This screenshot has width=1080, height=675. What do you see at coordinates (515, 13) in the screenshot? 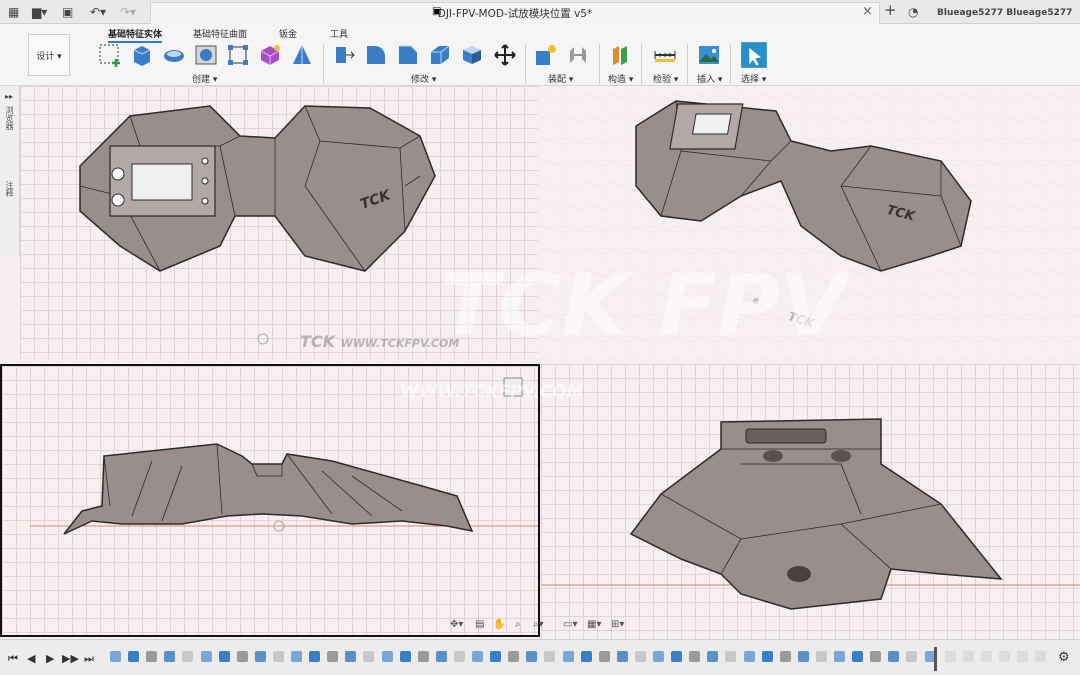
I see `document-tab: DJI-FPV-MOD-试放模块位置 v5* ▣ ×` at bounding box center [515, 13].